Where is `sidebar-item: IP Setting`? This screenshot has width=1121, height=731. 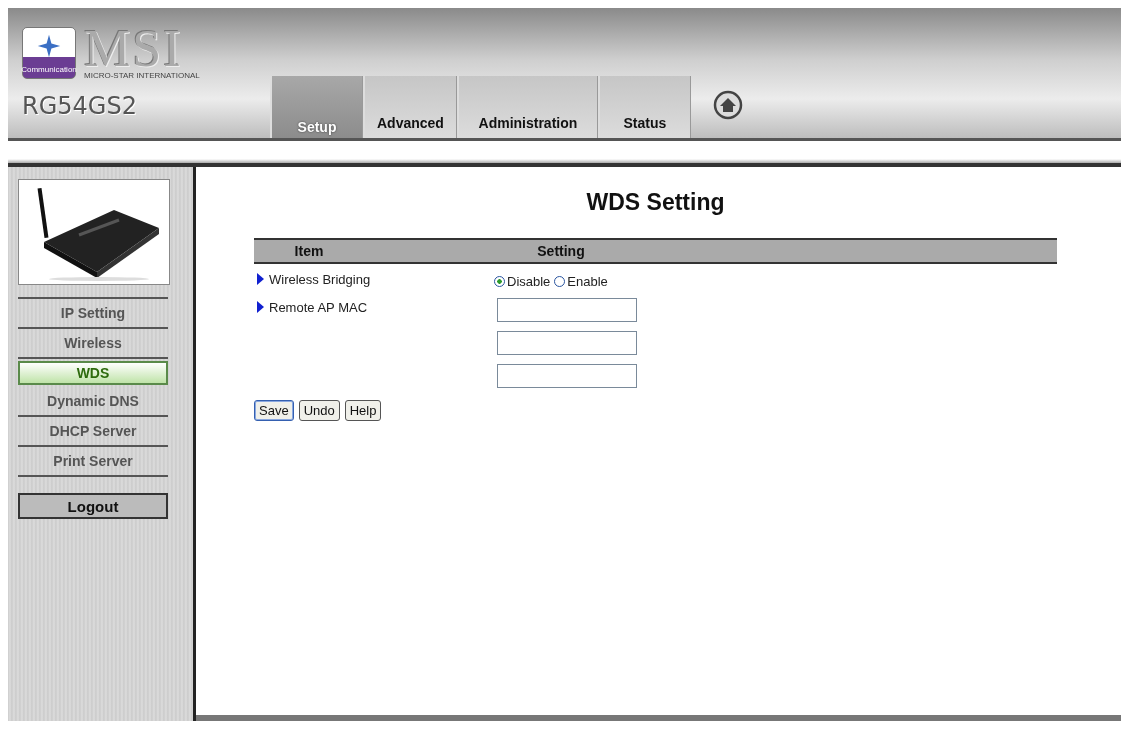 sidebar-item: IP Setting is located at coordinates (93, 314).